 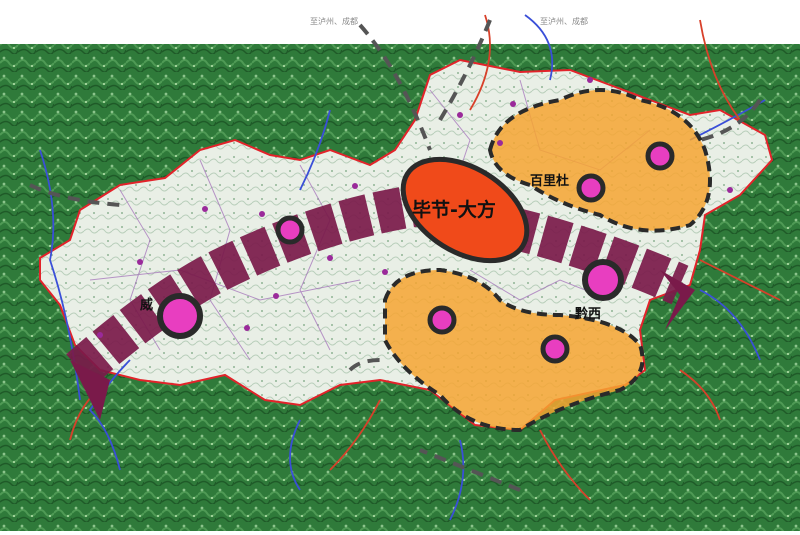 I want to click on node-south-east, so click(x=555, y=349).